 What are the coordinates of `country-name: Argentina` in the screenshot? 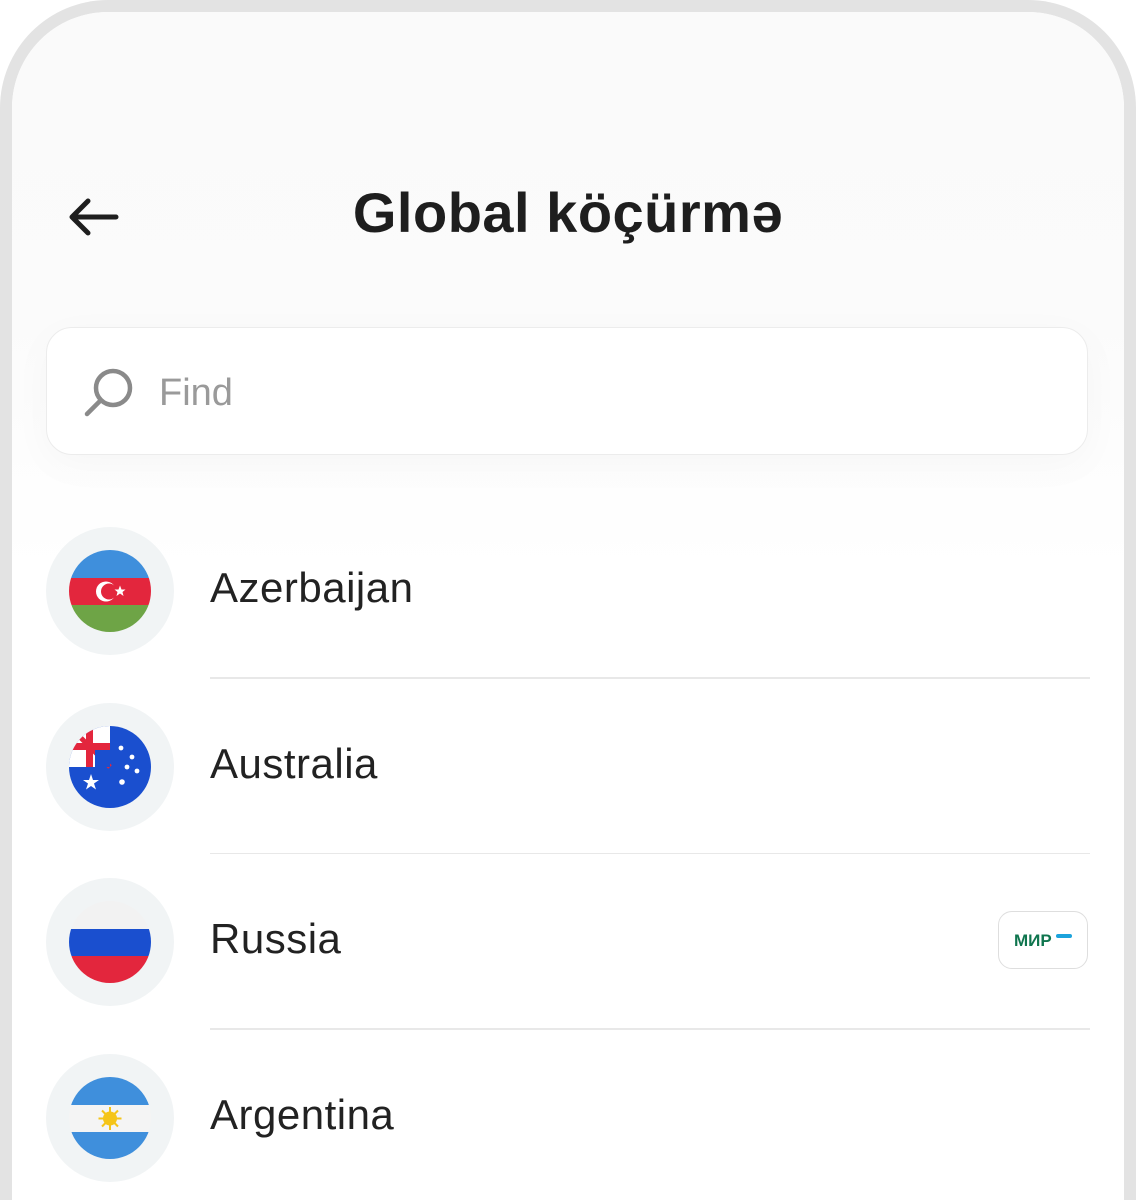 It's located at (302, 1115).